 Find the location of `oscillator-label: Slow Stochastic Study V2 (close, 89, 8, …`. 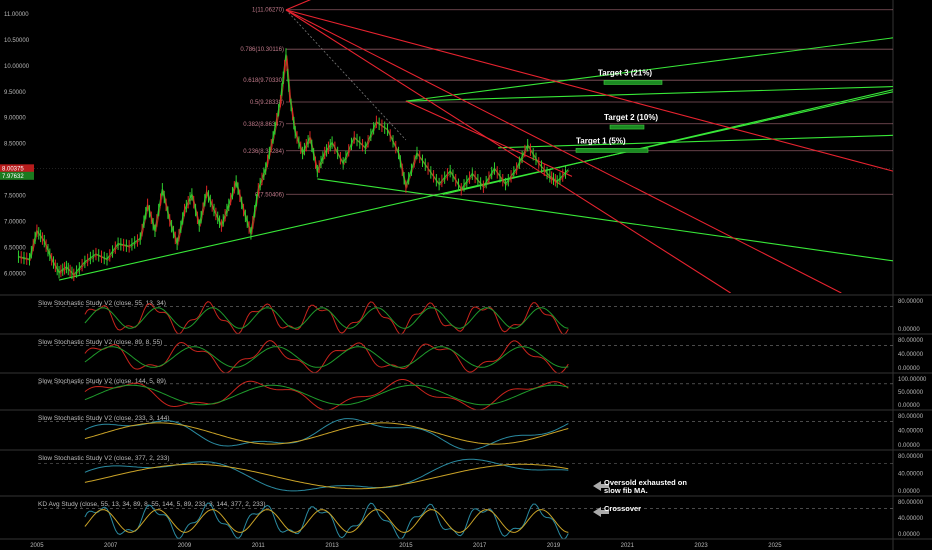

oscillator-label: Slow Stochastic Study V2 (close, 89, 8, … is located at coordinates (100, 342).